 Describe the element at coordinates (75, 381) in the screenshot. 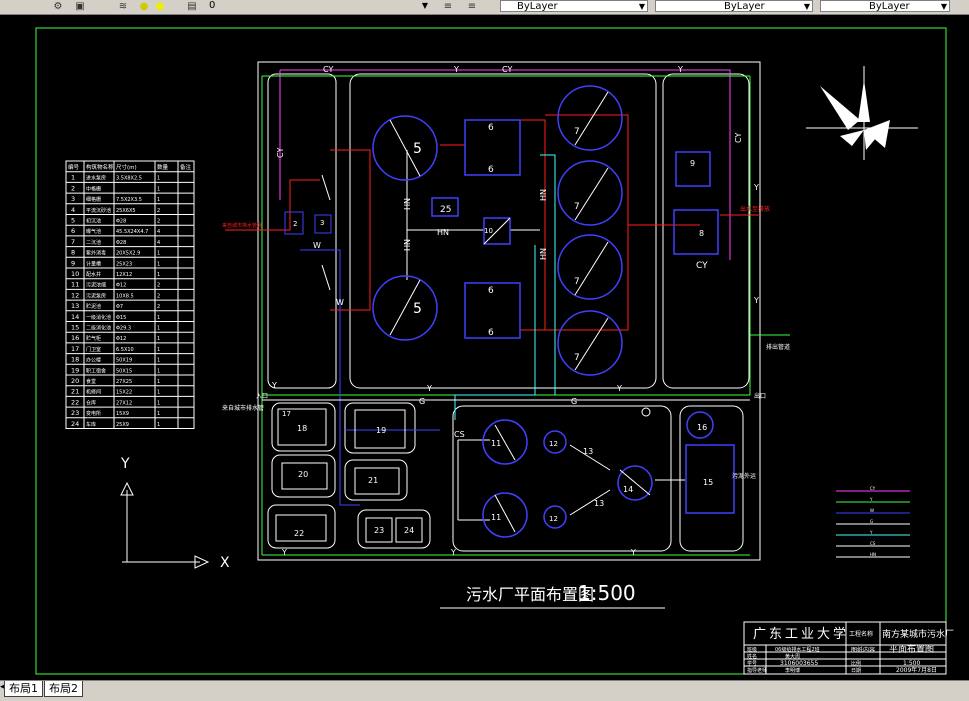

I see `table-cell: 20` at that location.